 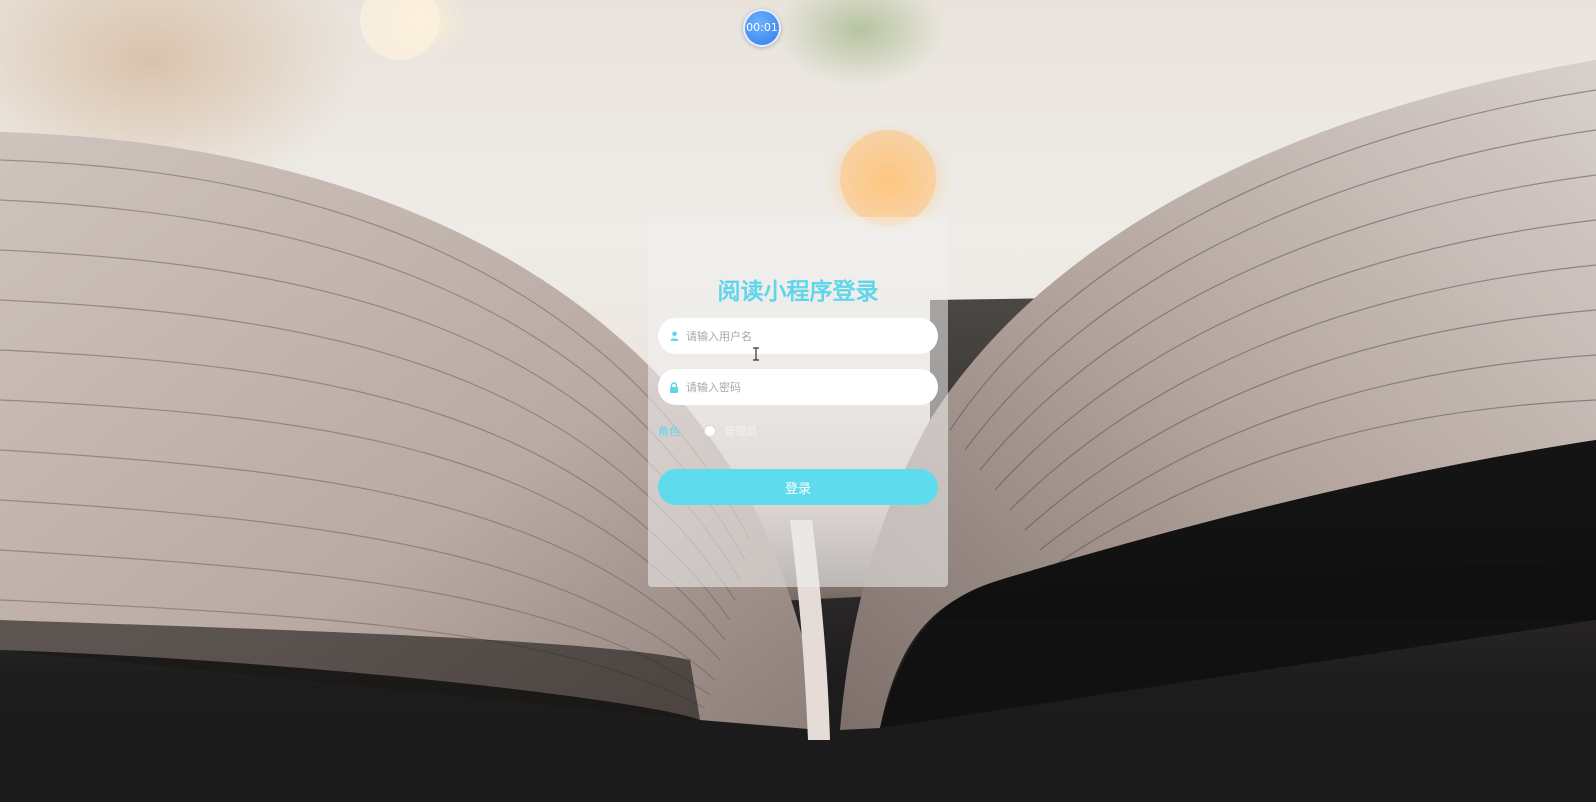 I want to click on role-option-admin-label: 管理员, so click(x=740, y=431).